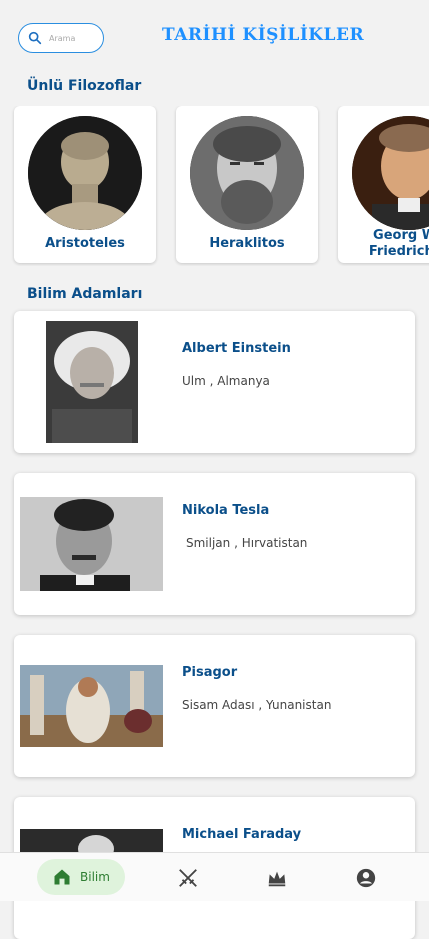  I want to click on nav-bilim-tab: Bilim, so click(81, 877).